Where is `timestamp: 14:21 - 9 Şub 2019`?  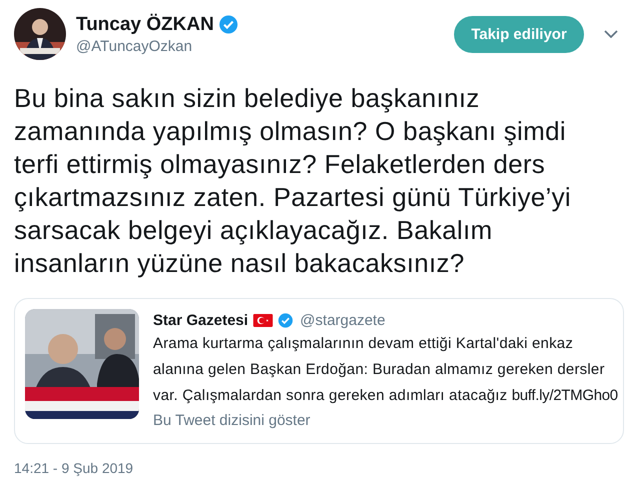
timestamp: 14:21 - 9 Şub 2019 is located at coordinates (74, 468).